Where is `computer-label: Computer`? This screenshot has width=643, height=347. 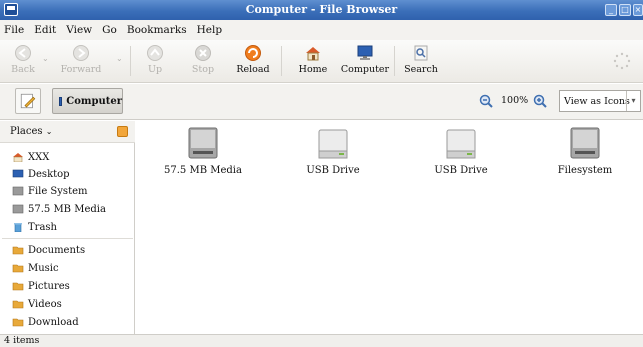 computer-label: Computer is located at coordinates (365, 69).